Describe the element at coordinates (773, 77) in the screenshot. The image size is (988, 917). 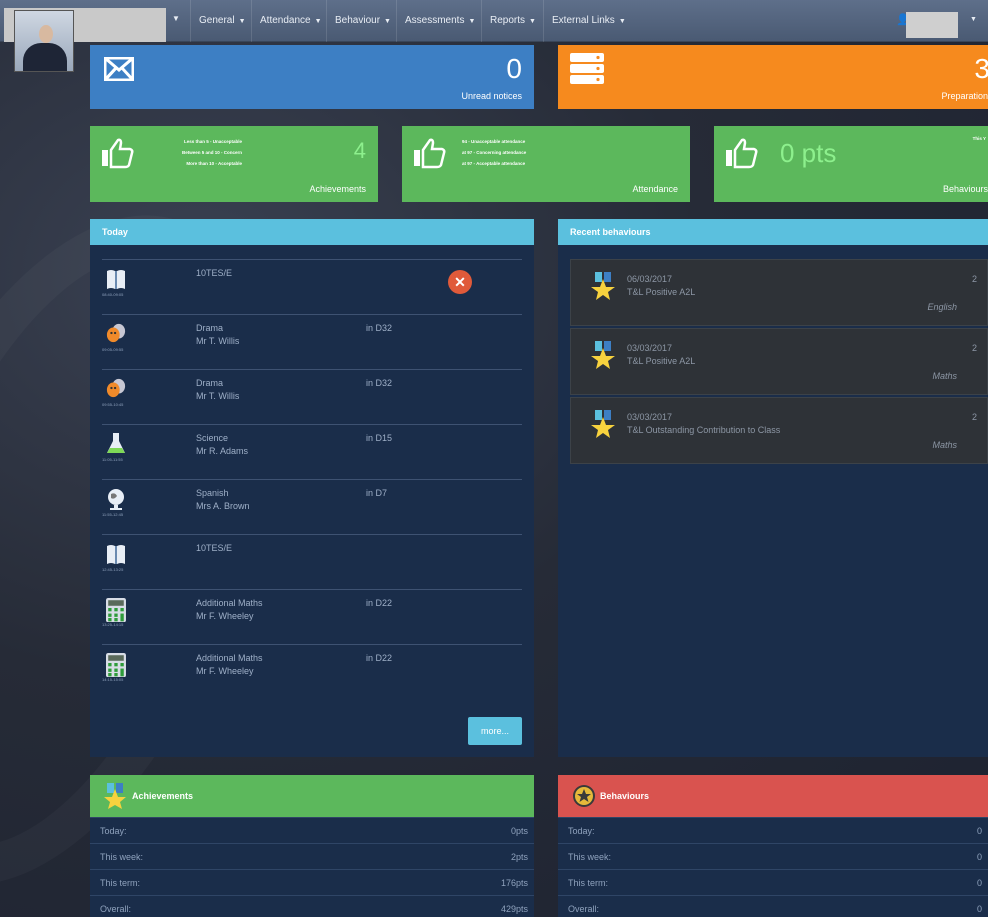
I see `preparation-tile: 3 Preparation` at that location.